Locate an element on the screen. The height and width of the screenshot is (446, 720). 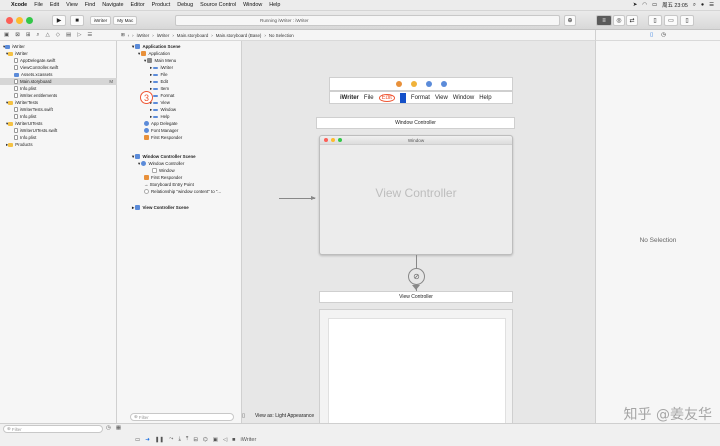
entry-point-arrow is located at coordinates (297, 198).